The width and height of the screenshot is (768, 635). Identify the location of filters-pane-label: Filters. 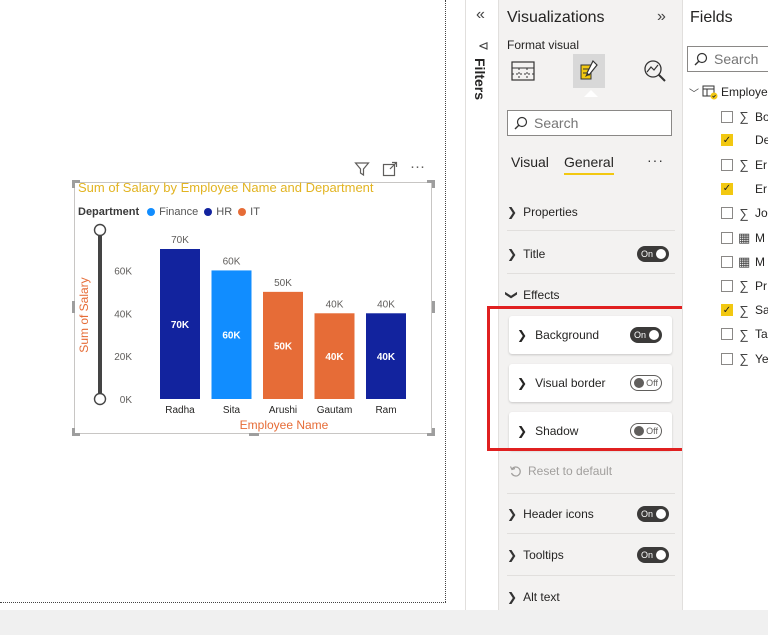
(480, 79).